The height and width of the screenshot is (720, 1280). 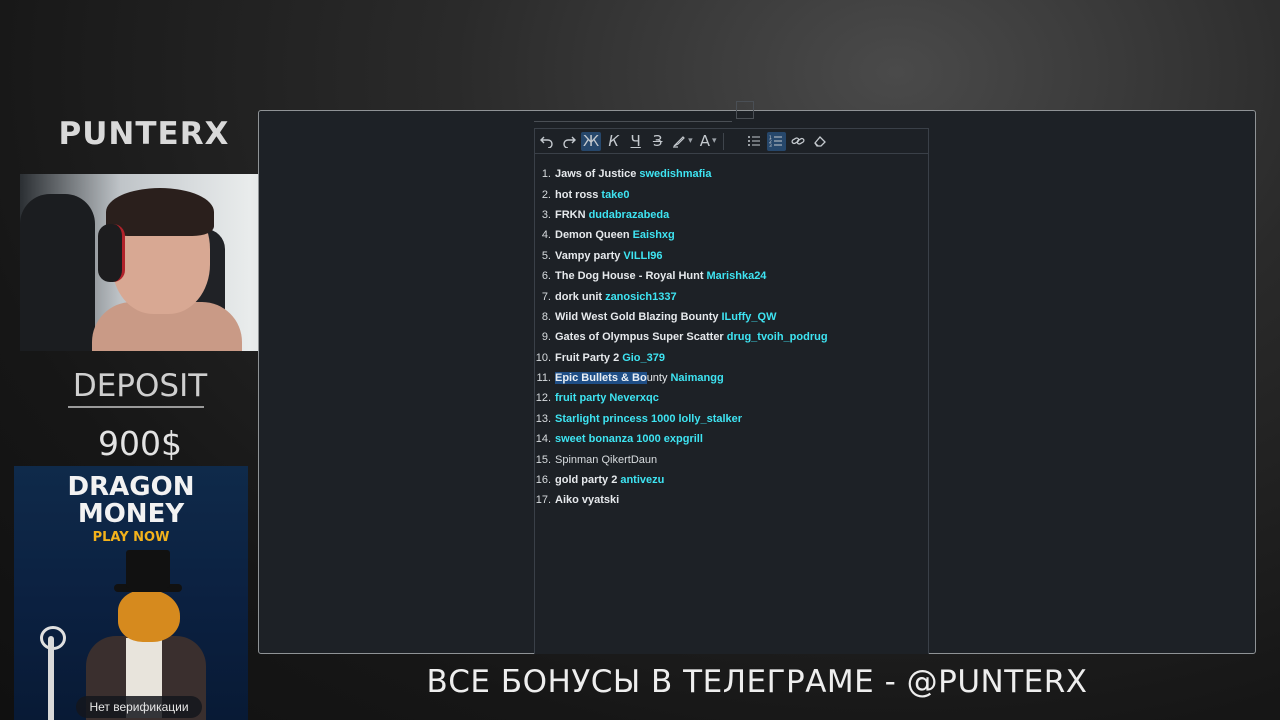 I want to click on text-color-button: A ▾, so click(x=708, y=141).